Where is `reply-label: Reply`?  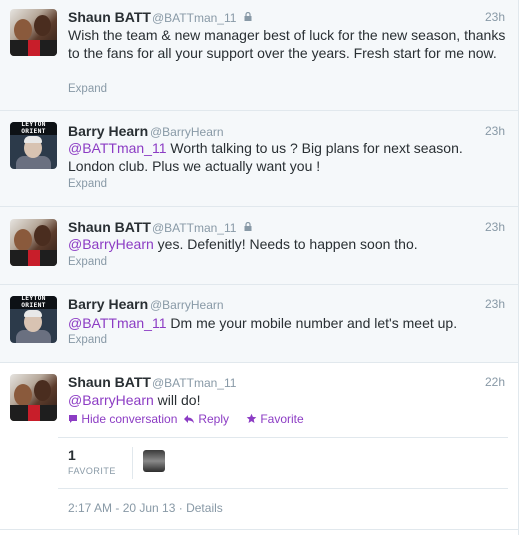
reply-label: Reply is located at coordinates (214, 419).